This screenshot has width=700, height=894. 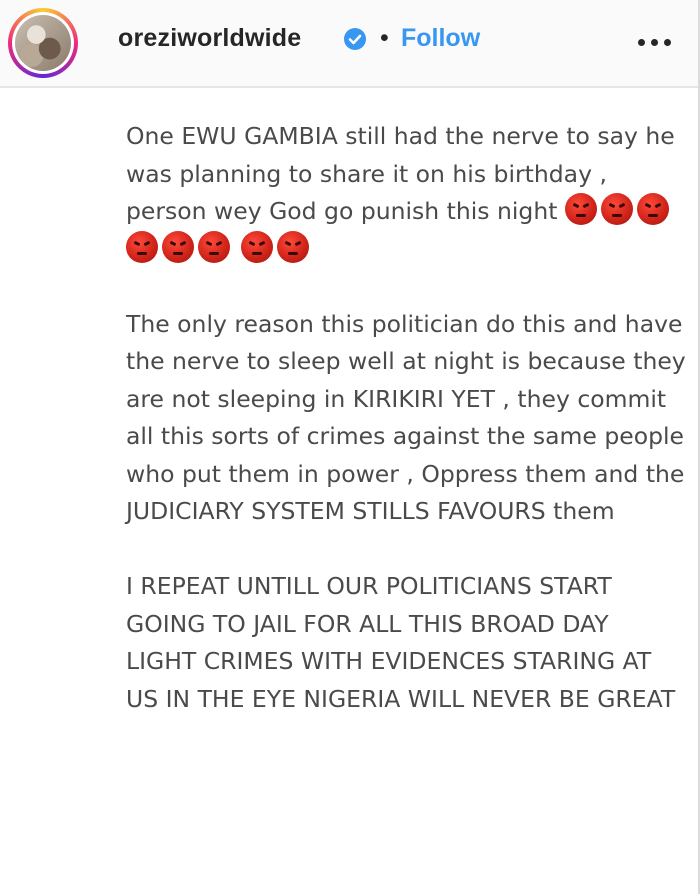 I want to click on username-link: oreziworldwide, so click(x=209, y=38).